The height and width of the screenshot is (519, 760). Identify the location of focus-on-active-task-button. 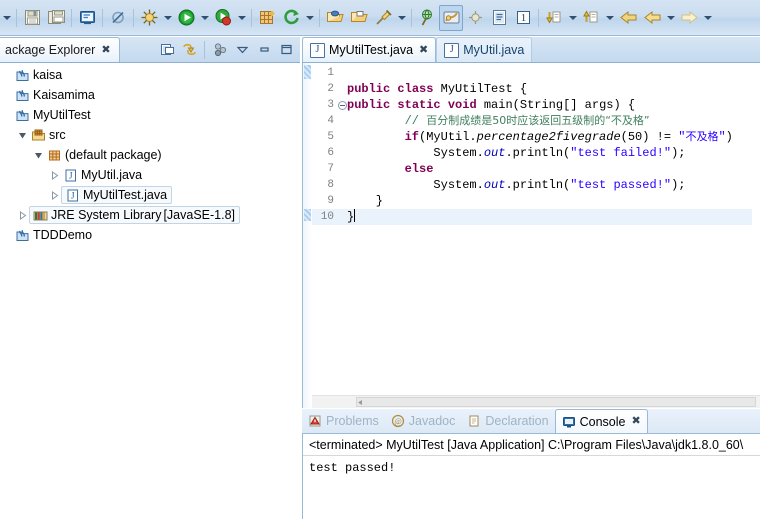
(220, 50).